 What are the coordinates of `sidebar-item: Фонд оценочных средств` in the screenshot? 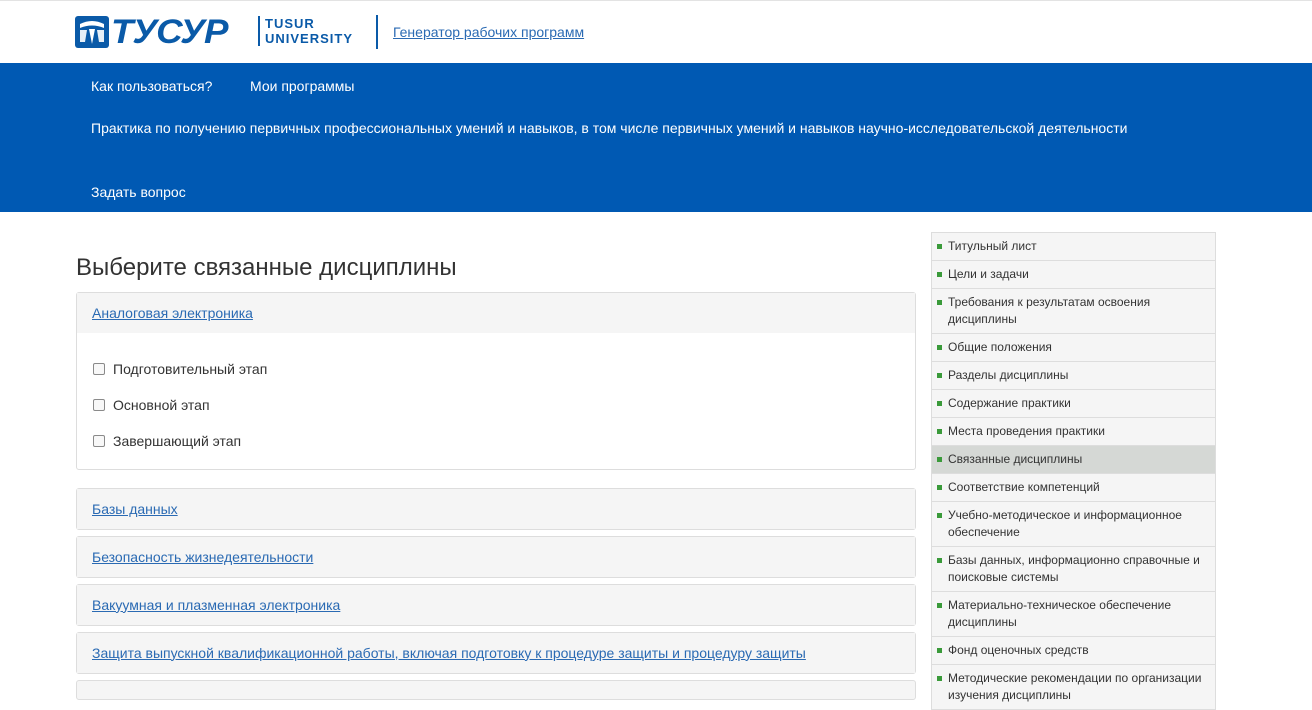 It's located at (1073, 651).